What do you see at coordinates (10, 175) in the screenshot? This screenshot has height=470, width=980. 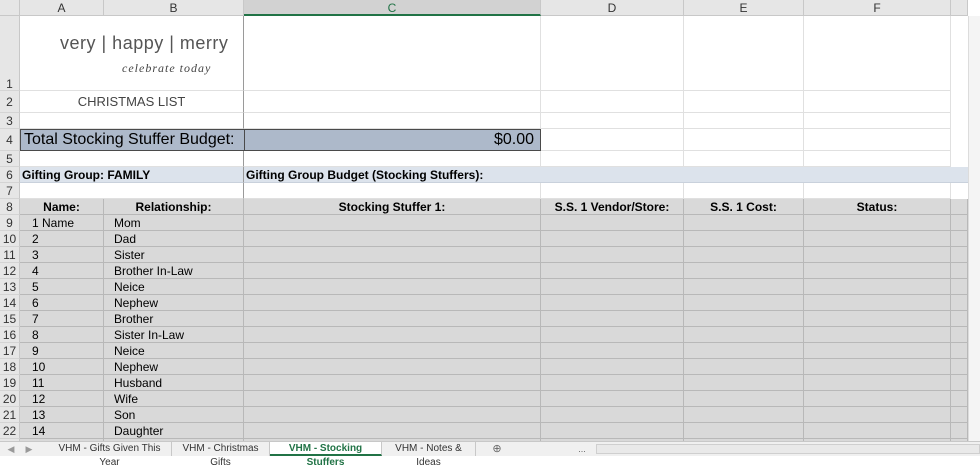 I see `row-header-6: 6` at bounding box center [10, 175].